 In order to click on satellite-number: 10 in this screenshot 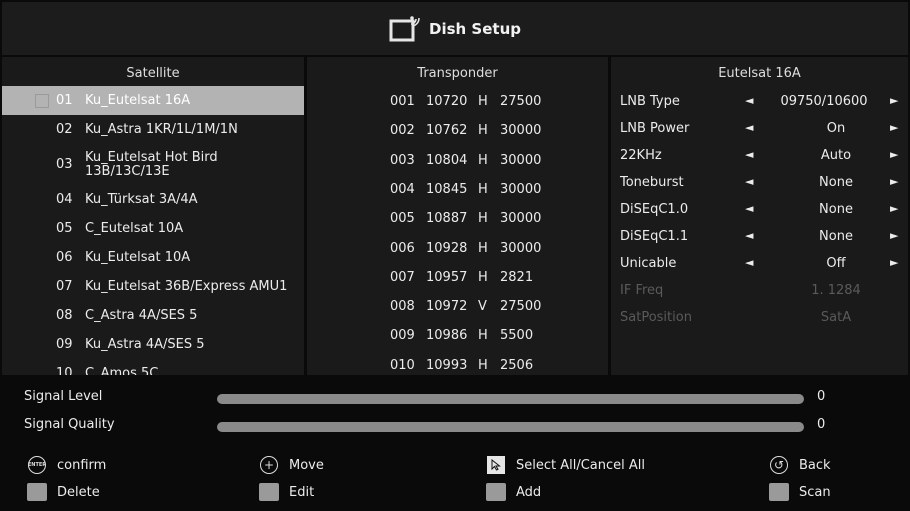, I will do `click(64, 370)`.